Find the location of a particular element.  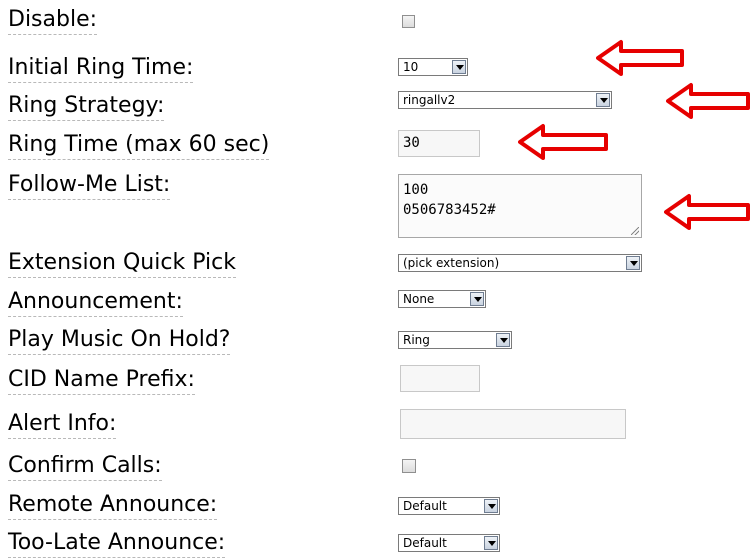

ring-strategy-select: ringallv2 is located at coordinates (505, 100).